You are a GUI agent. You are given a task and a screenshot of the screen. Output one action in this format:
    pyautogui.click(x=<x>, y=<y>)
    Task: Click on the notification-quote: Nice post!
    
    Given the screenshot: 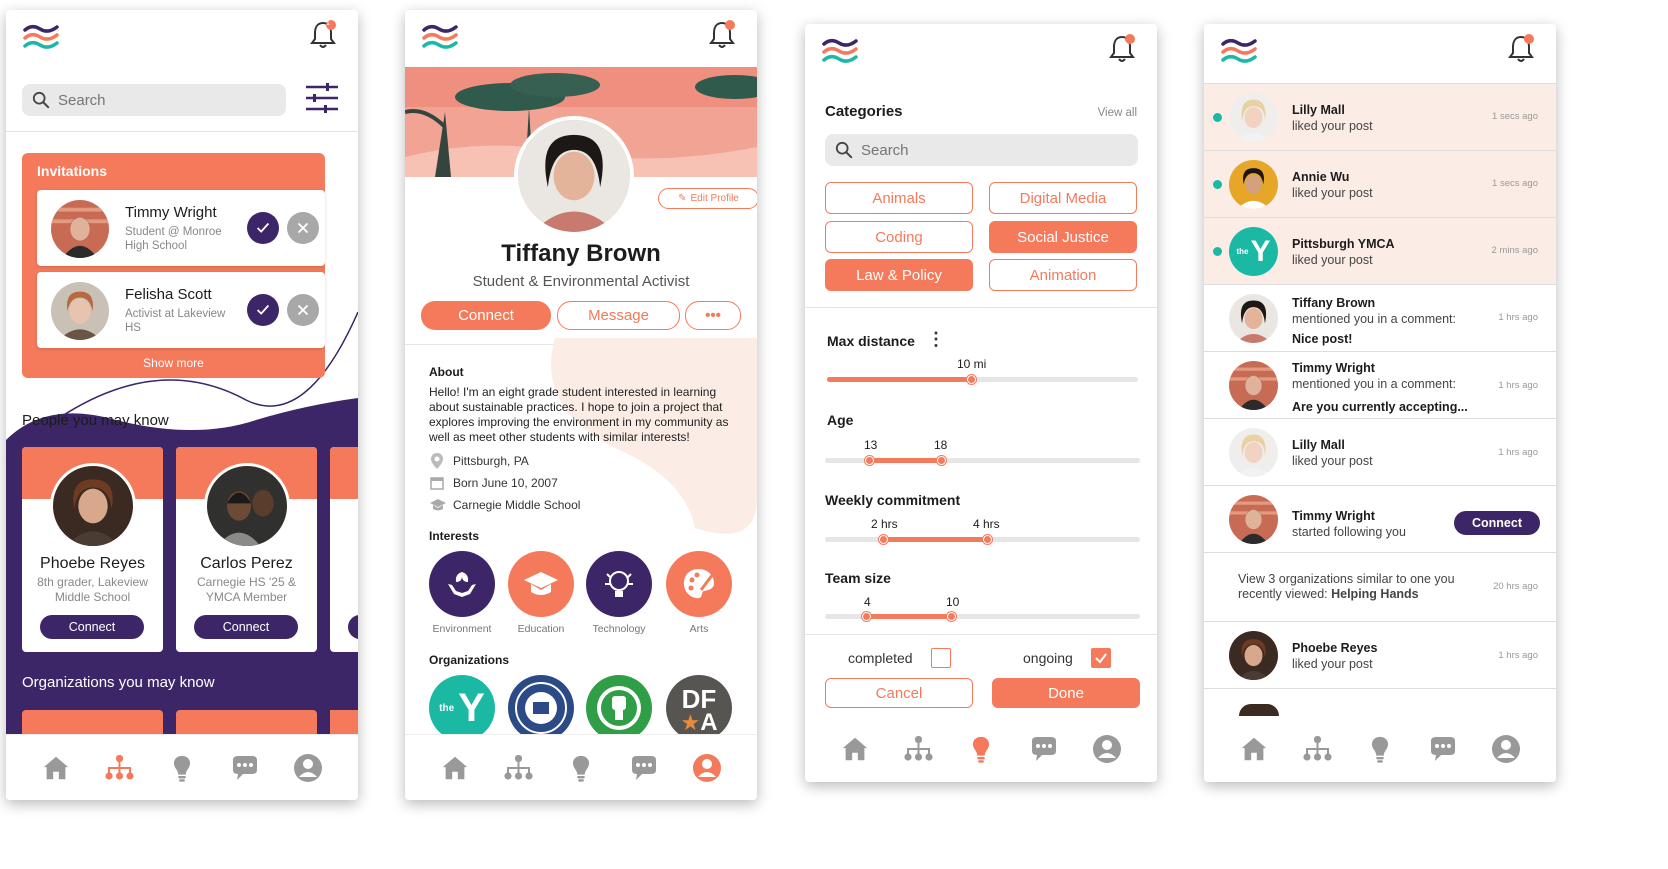 What is the action you would take?
    pyautogui.click(x=1322, y=339)
    